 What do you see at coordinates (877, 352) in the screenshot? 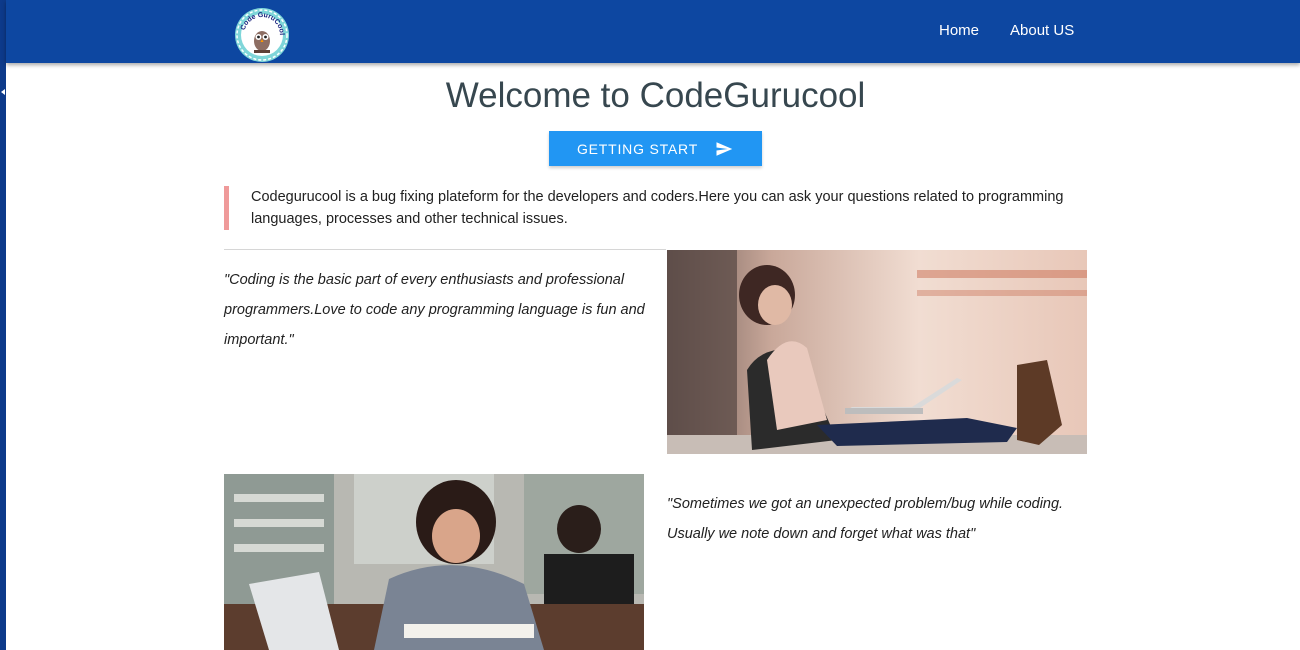
I see `student-laptop-photo` at bounding box center [877, 352].